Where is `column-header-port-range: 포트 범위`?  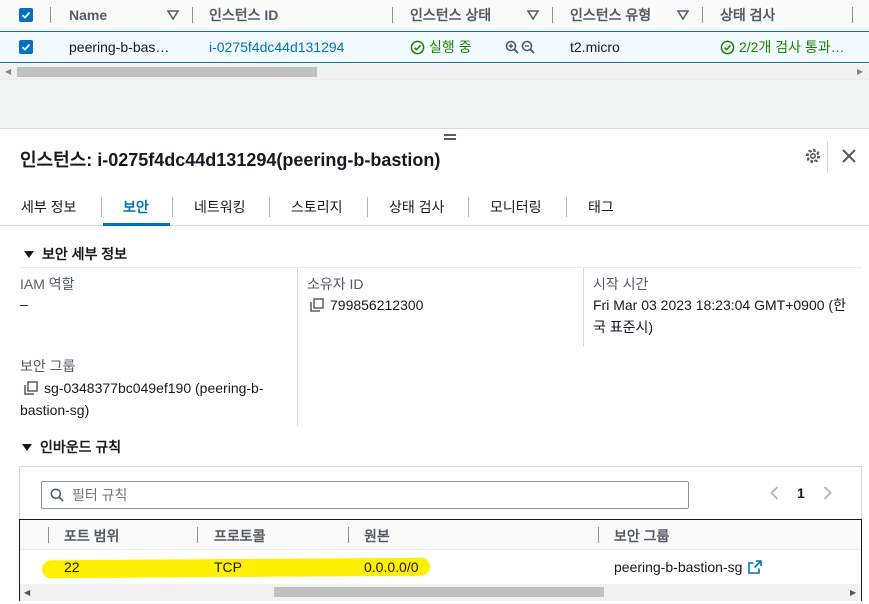 column-header-port-range: 포트 범위 is located at coordinates (91, 536).